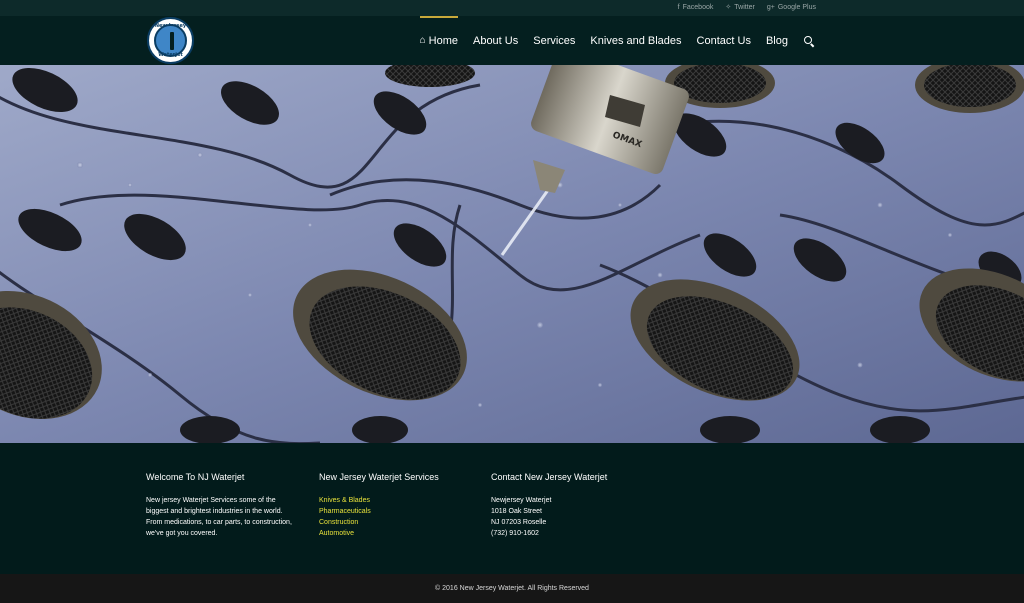 The width and height of the screenshot is (1024, 603). I want to click on twitter-link: ✧ Twitter, so click(740, 7).